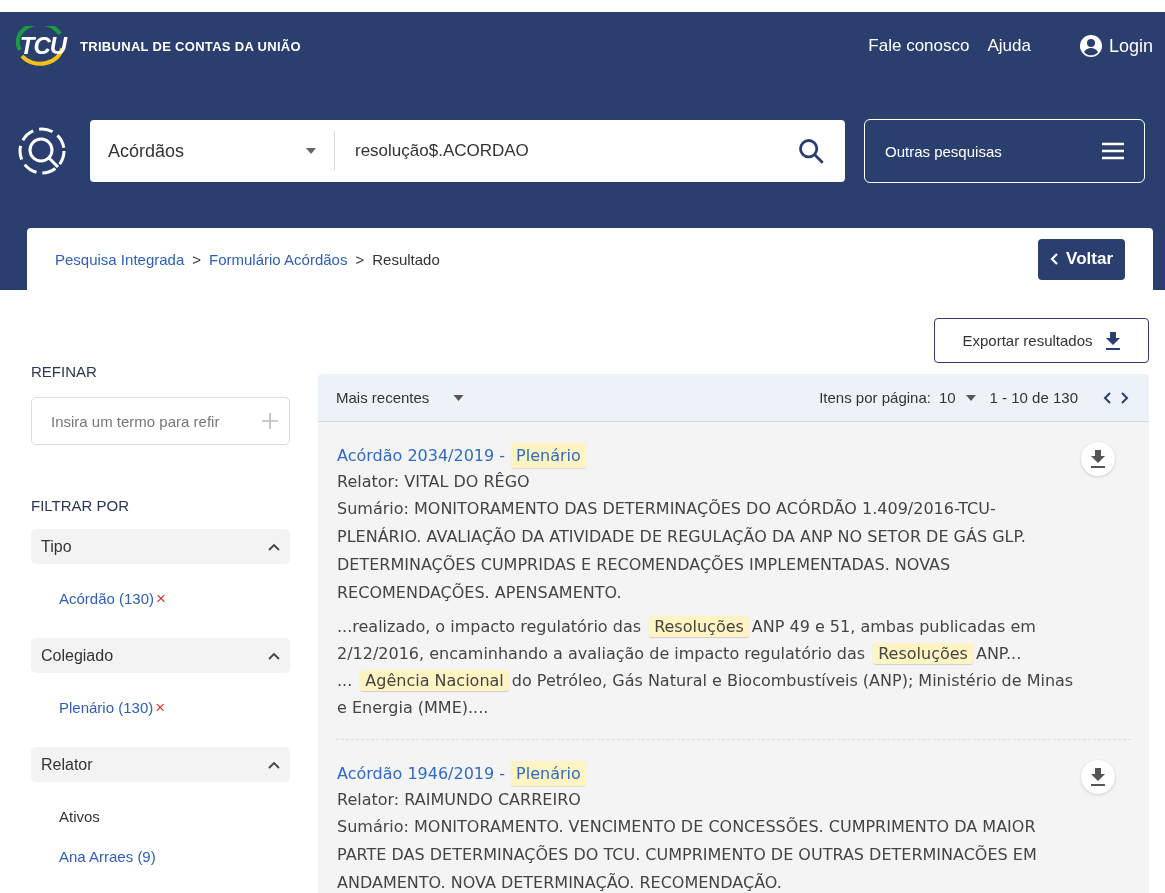 This screenshot has height=893, width=1165. What do you see at coordinates (957, 397) in the screenshot?
I see `per-page-dropdown: 10` at bounding box center [957, 397].